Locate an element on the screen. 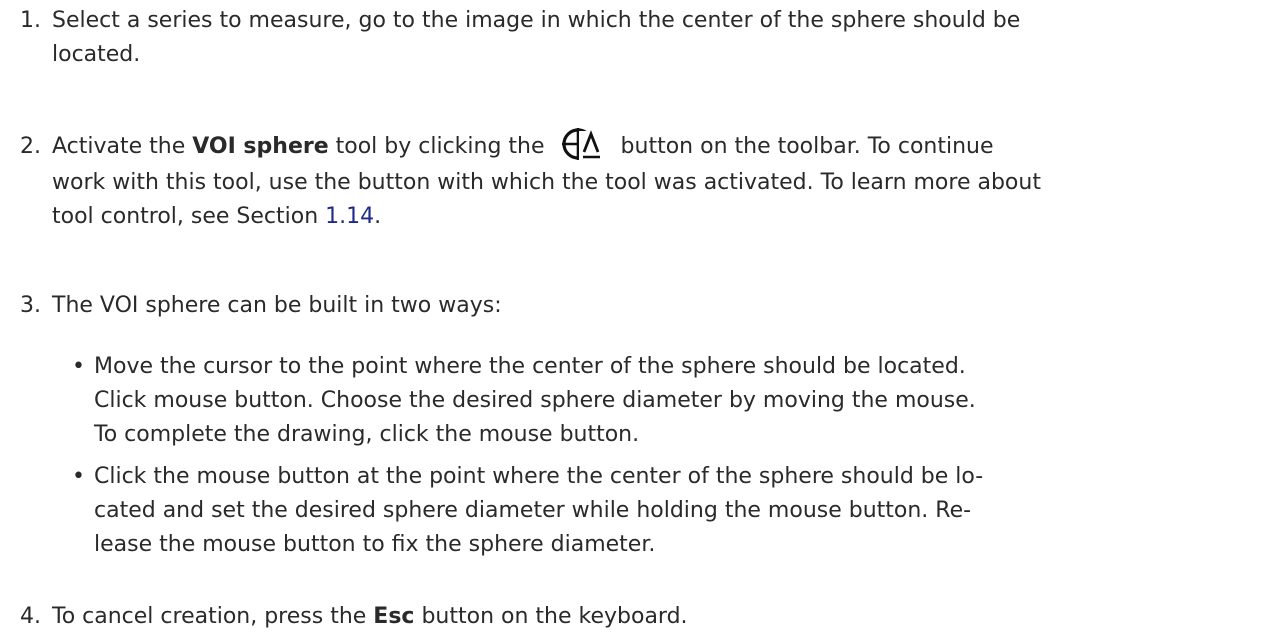  step-2-after-icon: button on the toolbar. To continue is located at coordinates (807, 146).